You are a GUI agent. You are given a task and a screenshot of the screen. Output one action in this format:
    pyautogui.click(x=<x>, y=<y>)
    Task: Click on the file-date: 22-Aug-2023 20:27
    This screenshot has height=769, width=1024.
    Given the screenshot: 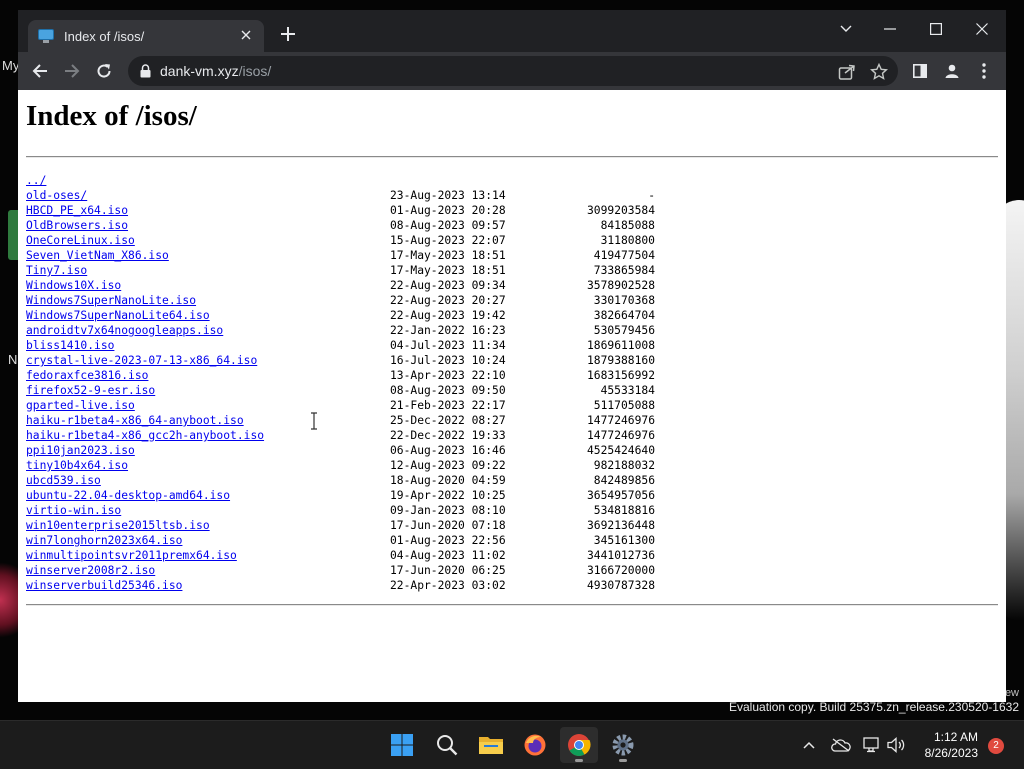 What is the action you would take?
    pyautogui.click(x=448, y=300)
    